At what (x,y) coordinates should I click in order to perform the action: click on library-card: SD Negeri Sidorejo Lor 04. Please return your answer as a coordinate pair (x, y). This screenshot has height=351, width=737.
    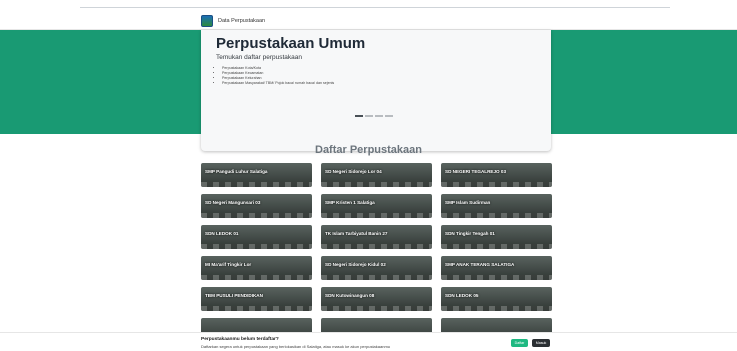
    Looking at the image, I should click on (376, 175).